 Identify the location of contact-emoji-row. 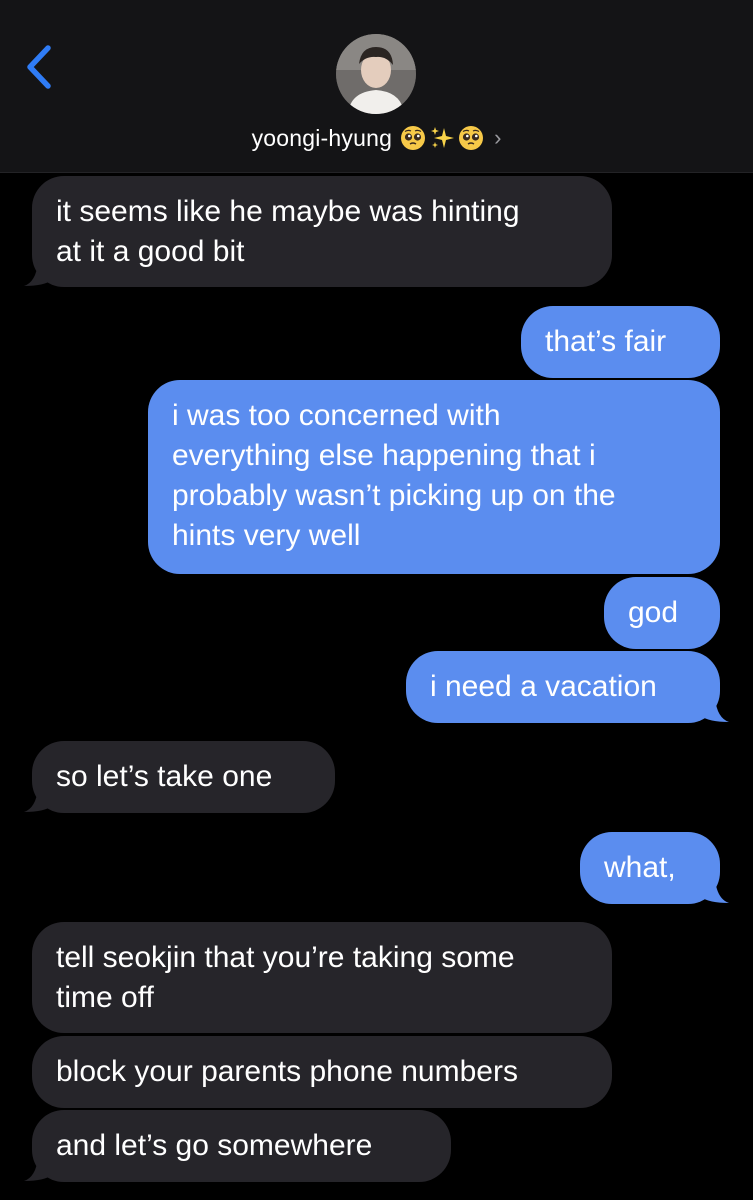
(442, 138).